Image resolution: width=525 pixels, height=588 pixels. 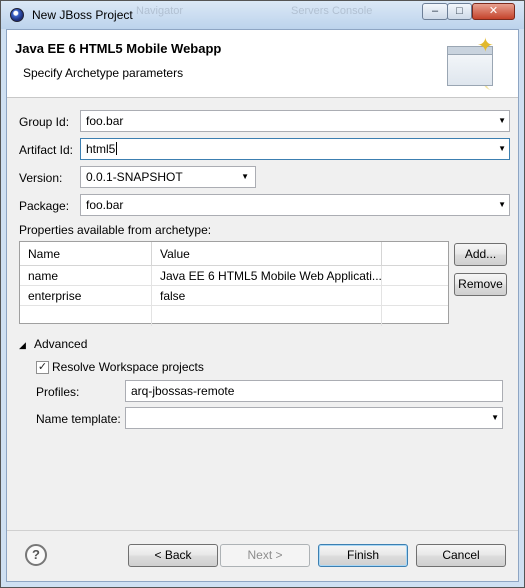 What do you see at coordinates (415, 254) in the screenshot?
I see `column-header-filler` at bounding box center [415, 254].